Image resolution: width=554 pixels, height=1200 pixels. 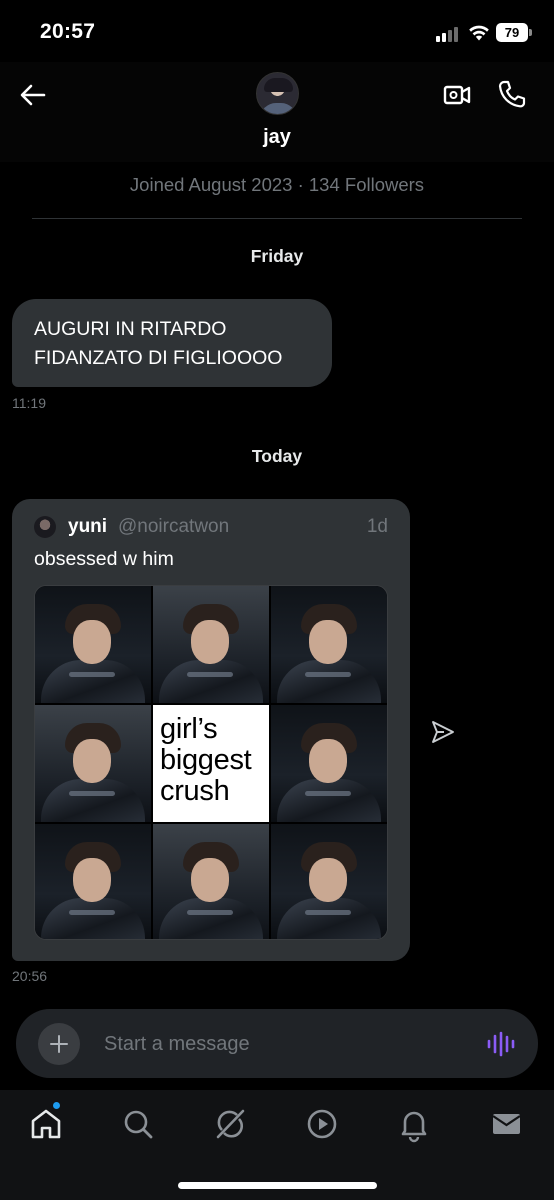 What do you see at coordinates (138, 1124) in the screenshot?
I see `search-icon` at bounding box center [138, 1124].